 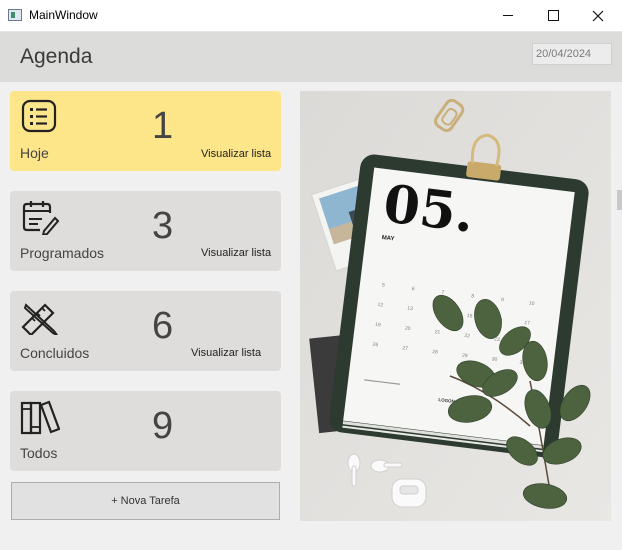 I want to click on card-label-today: Hoje, so click(x=34, y=153).